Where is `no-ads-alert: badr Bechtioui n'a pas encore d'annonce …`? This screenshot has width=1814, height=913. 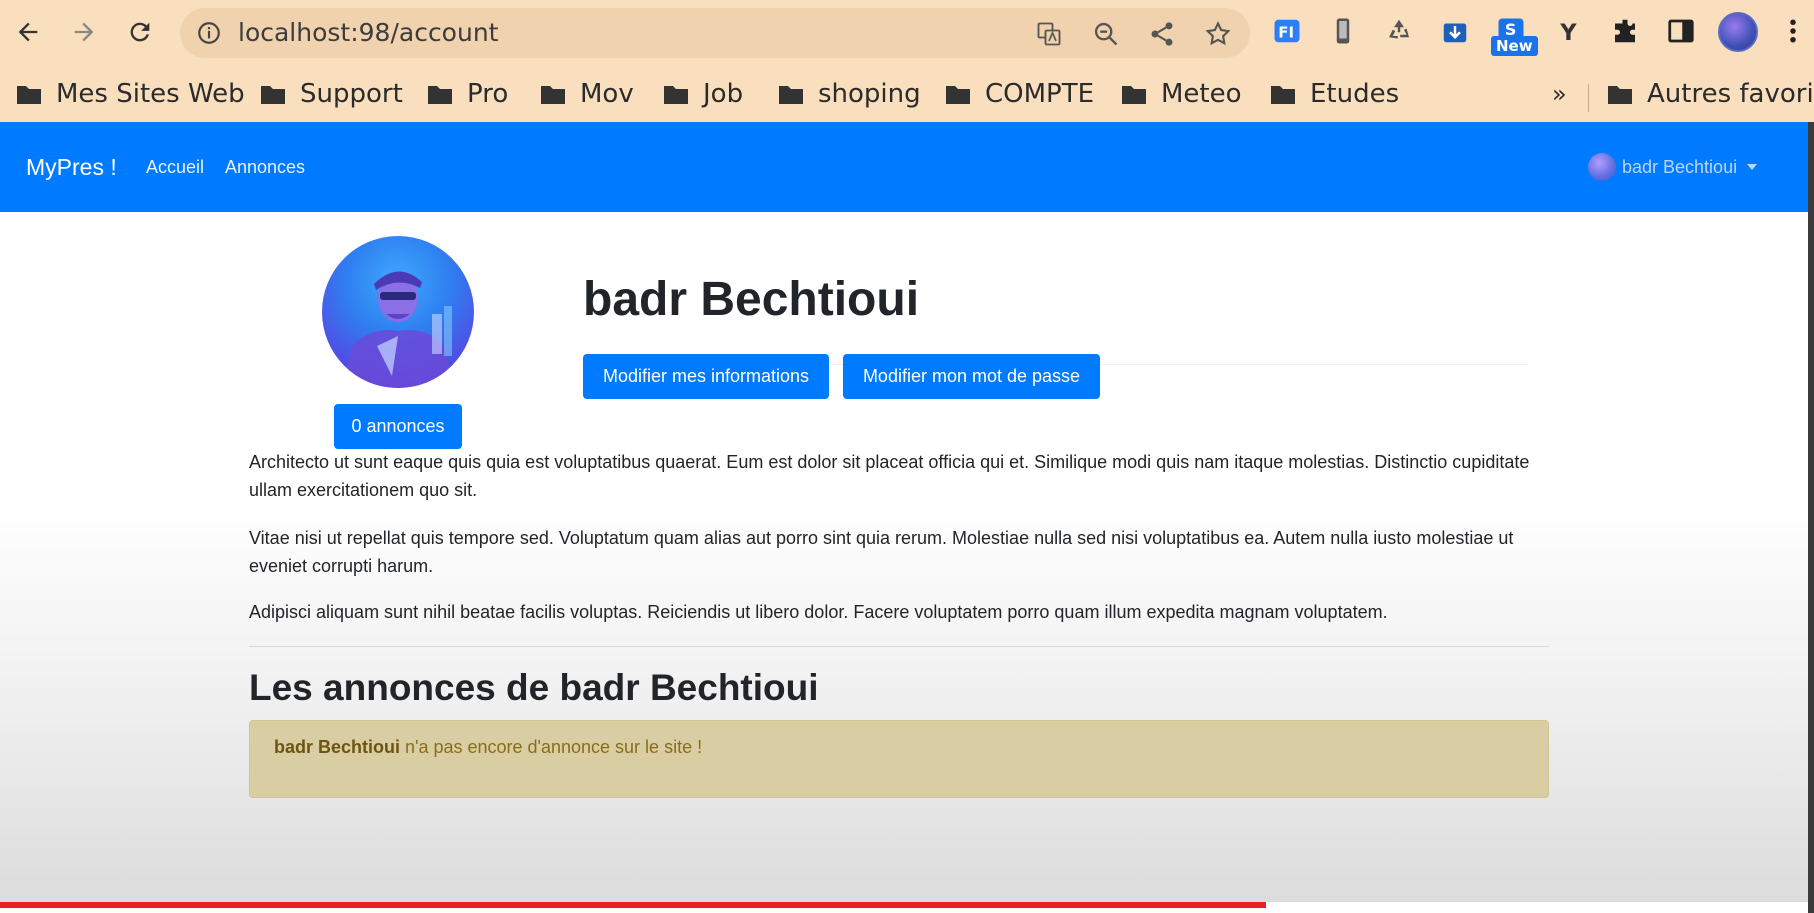
no-ads-alert: badr Bechtioui n'a pas encore d'annonce … is located at coordinates (899, 759).